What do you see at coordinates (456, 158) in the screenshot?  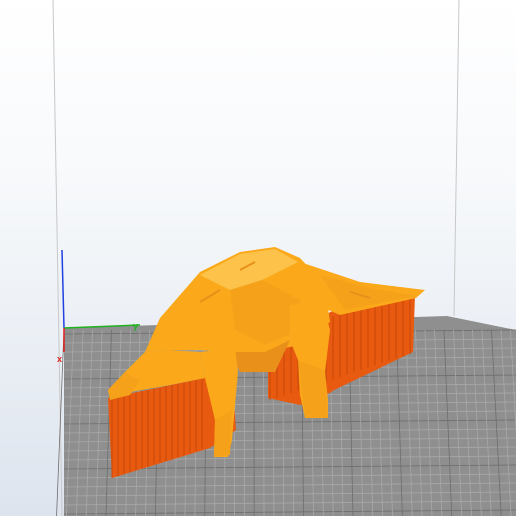 I see `build-volume-edge-right` at bounding box center [456, 158].